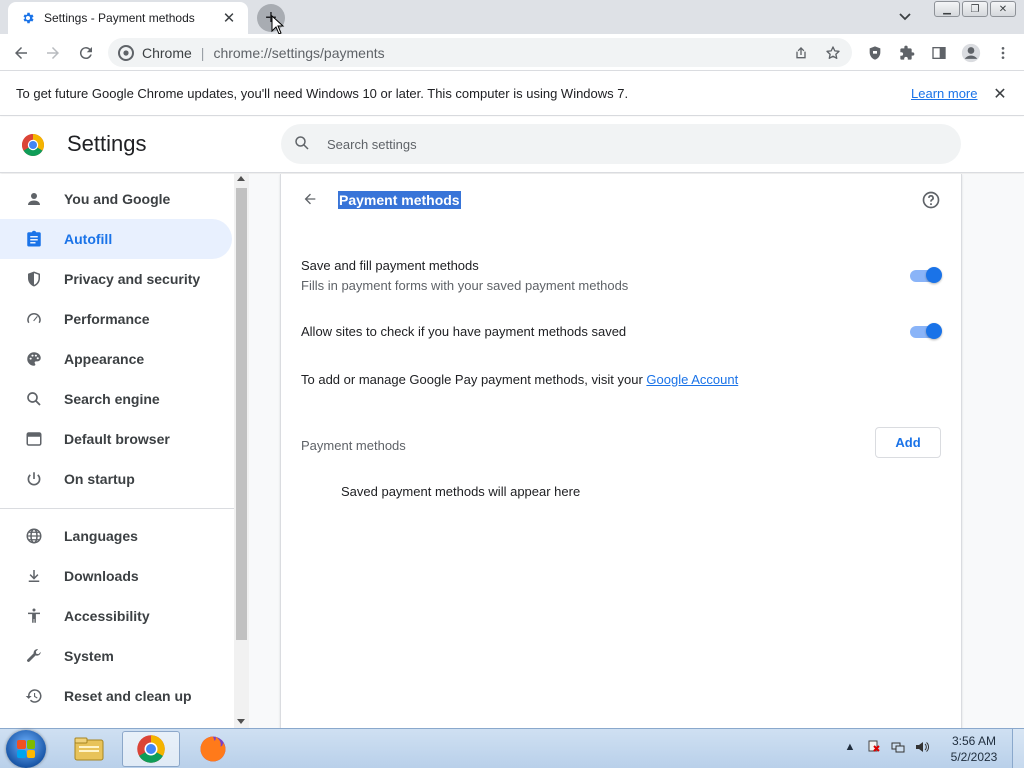  I want to click on toggle-knob, so click(934, 331).